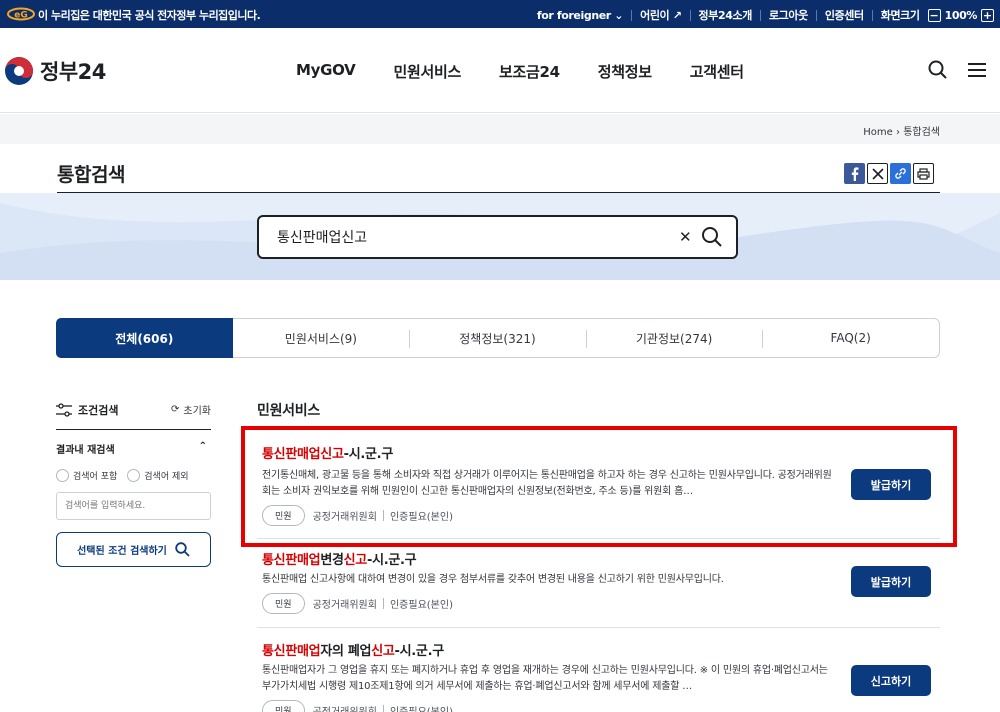  What do you see at coordinates (844, 15) in the screenshot?
I see `cert-center-link: 인증센터` at bounding box center [844, 15].